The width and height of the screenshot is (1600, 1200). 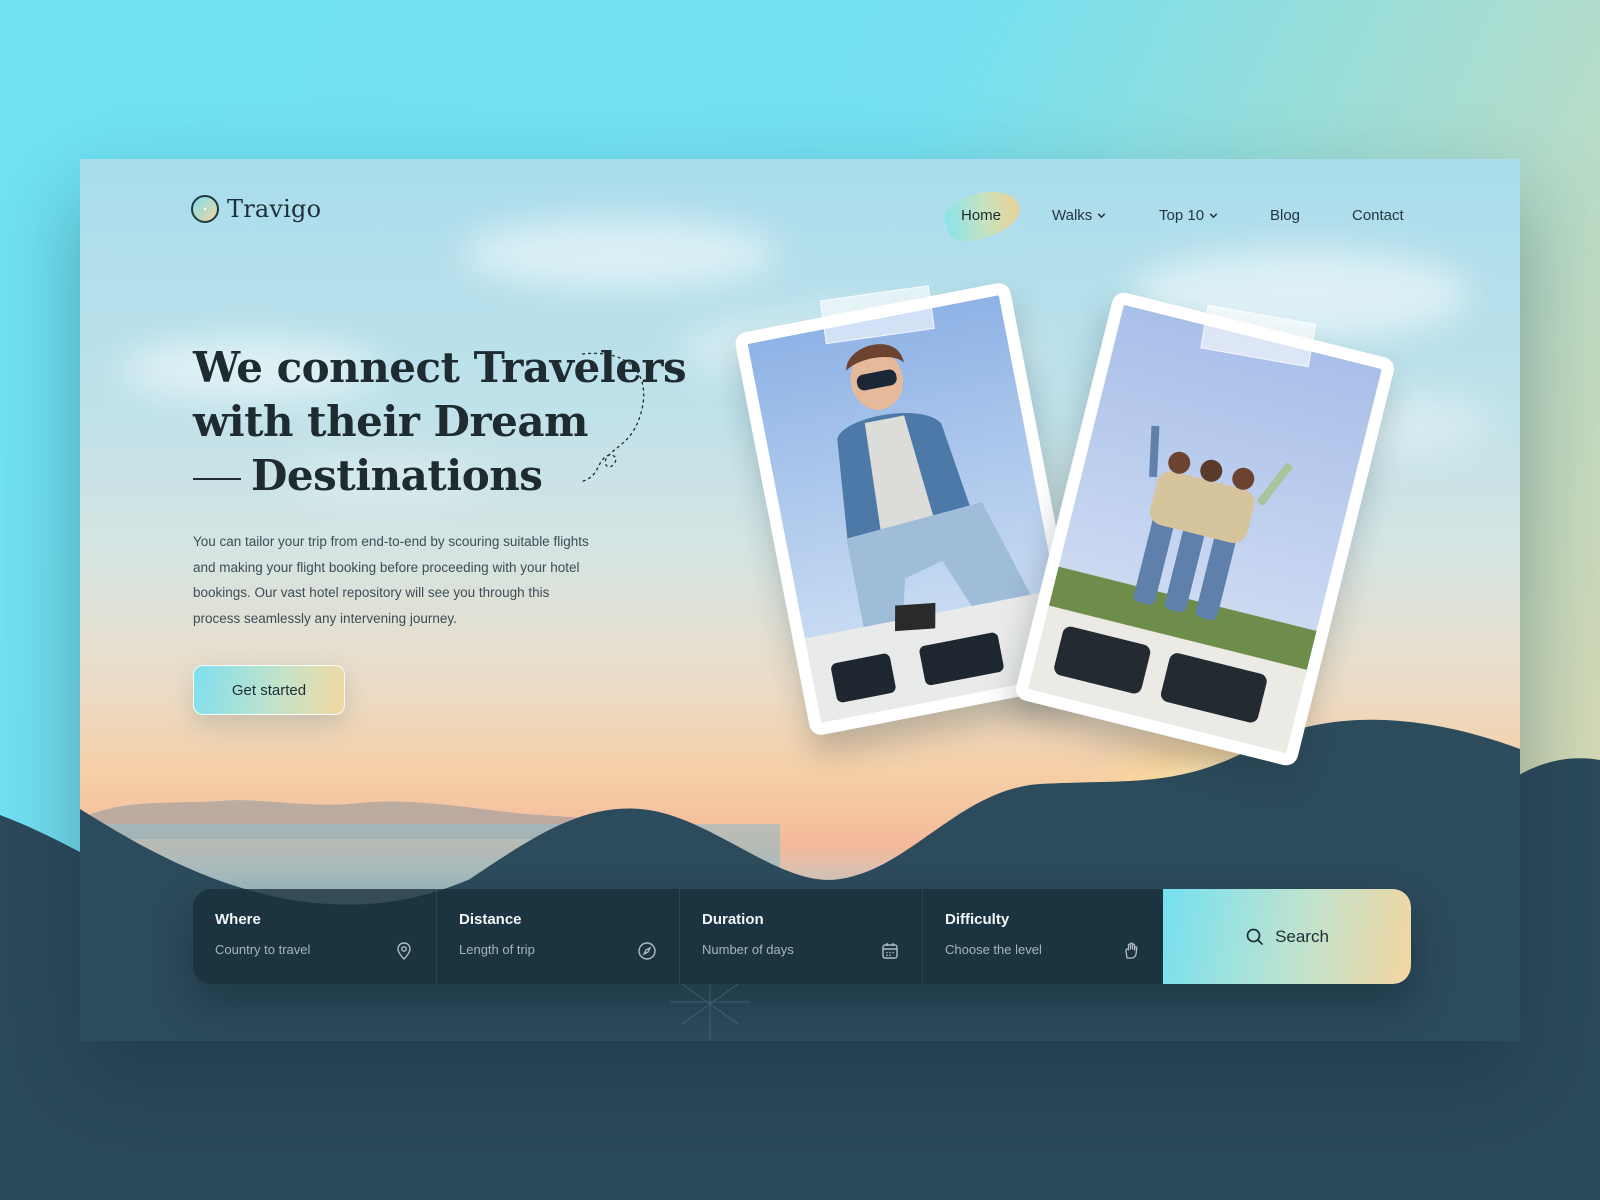 I want to click on paper-plane-icon, so click(x=612, y=417).